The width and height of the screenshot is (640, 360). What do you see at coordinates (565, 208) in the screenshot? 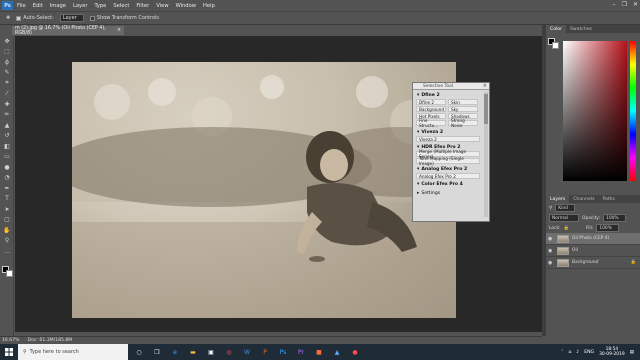
I see `kind-dropdown: Kind` at bounding box center [565, 208].